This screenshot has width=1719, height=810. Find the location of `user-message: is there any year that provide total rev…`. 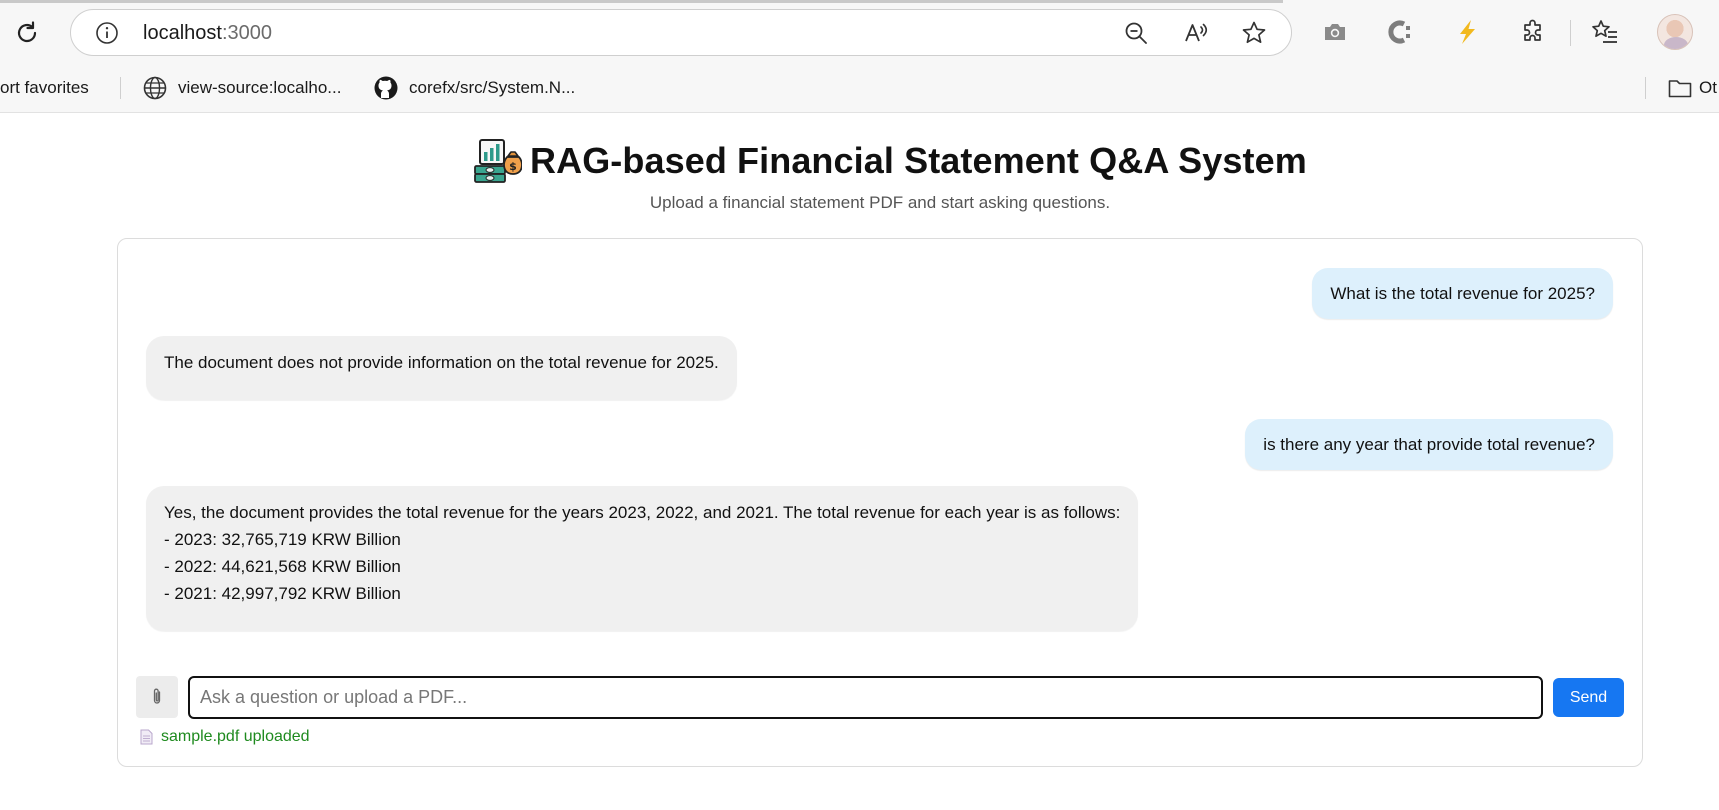

user-message: is there any year that provide total rev… is located at coordinates (1429, 444).